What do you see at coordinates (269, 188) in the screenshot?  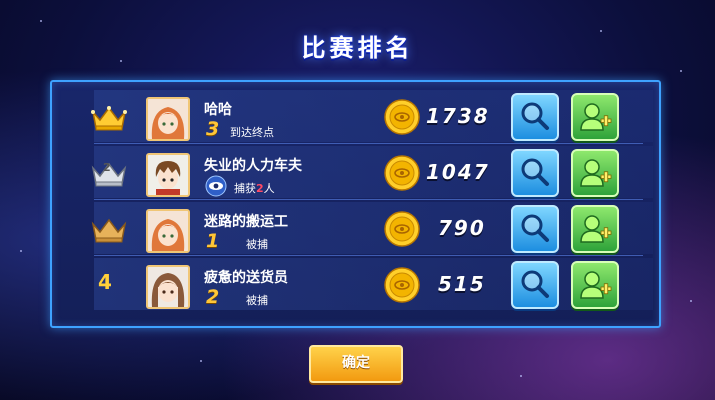 I see `capture-suffix: 人` at bounding box center [269, 188].